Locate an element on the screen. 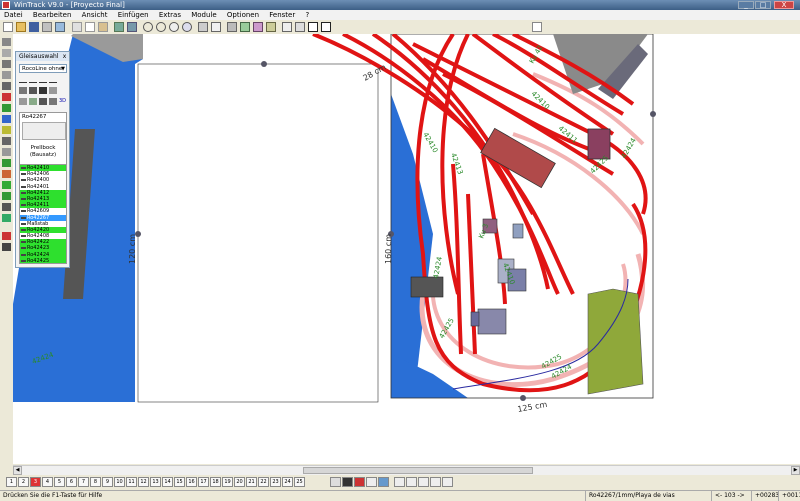  layer-icon is located at coordinates (258, 27).